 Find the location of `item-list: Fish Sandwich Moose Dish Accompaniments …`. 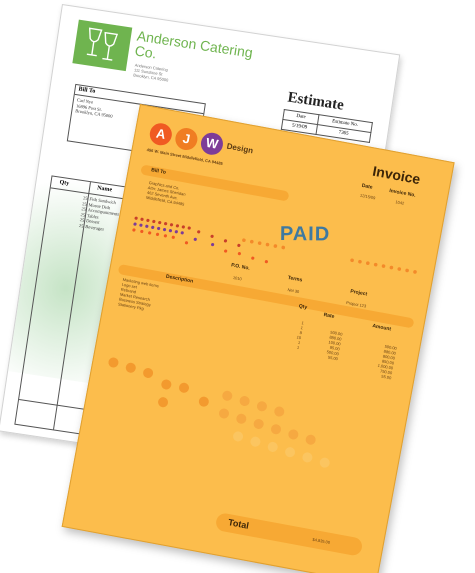

item-list: Fish Sandwich Moose Dish Accompaniments … is located at coordinates (103, 214).